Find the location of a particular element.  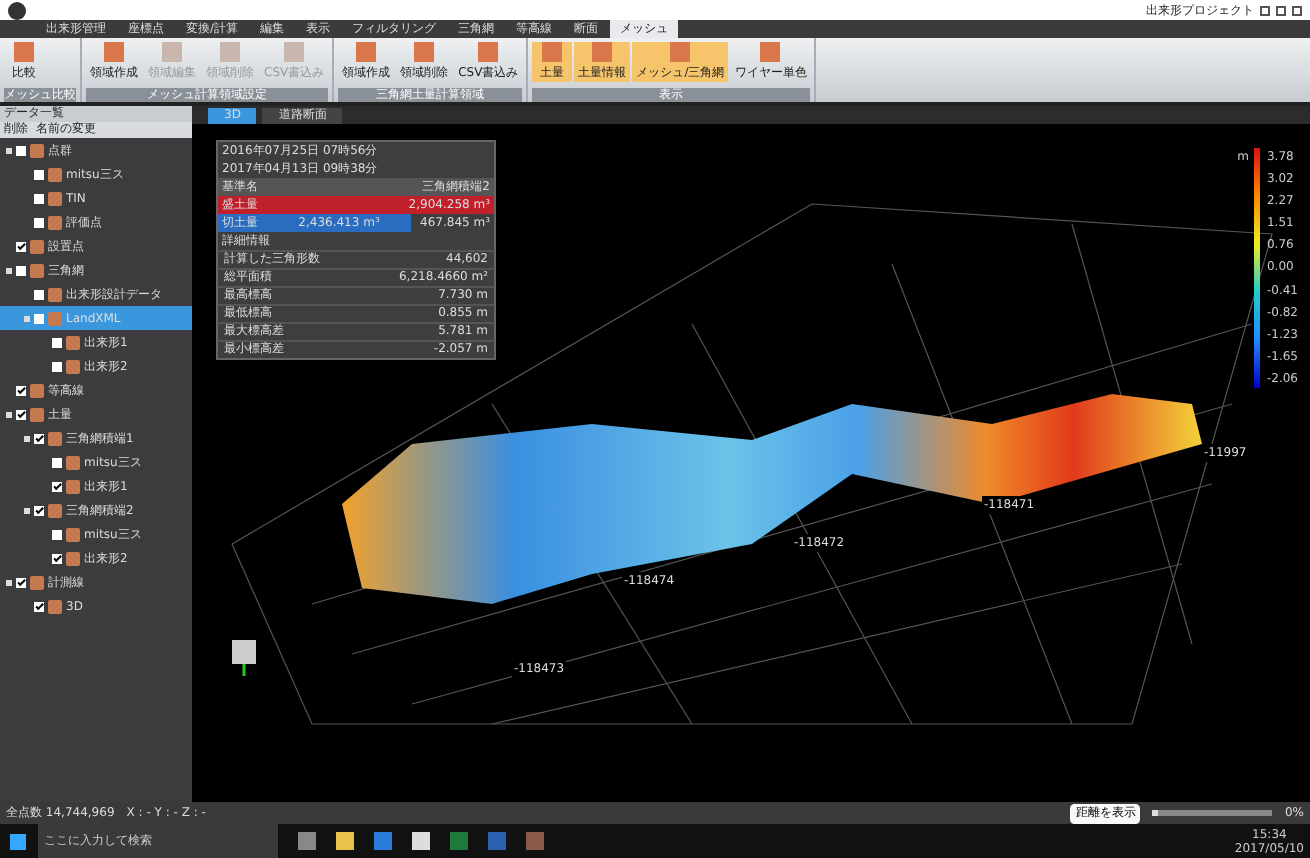

maximize-icon is located at coordinates (1281, 10).